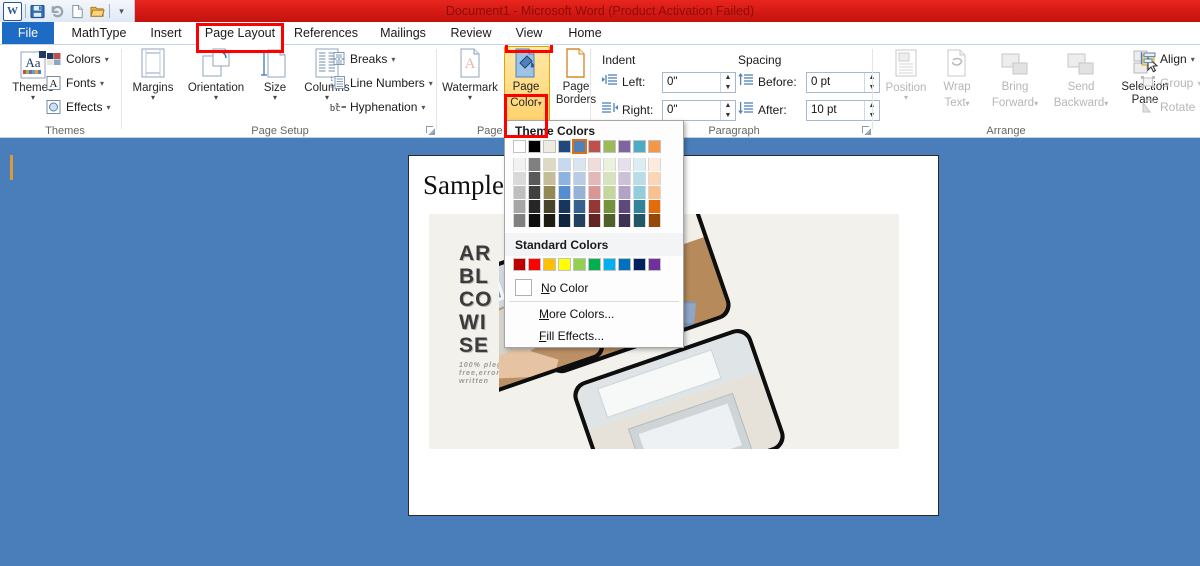 The height and width of the screenshot is (566, 1200). I want to click on size-button: Size ▾, so click(275, 75).